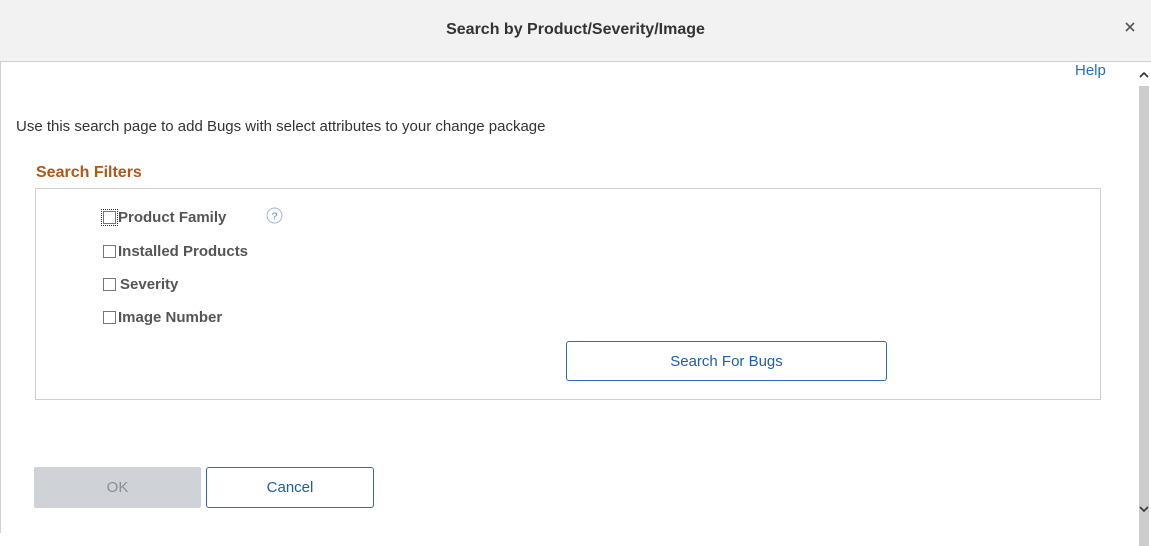 This screenshot has height=546, width=1151. I want to click on scrollbar-thumb, so click(1144, 316).